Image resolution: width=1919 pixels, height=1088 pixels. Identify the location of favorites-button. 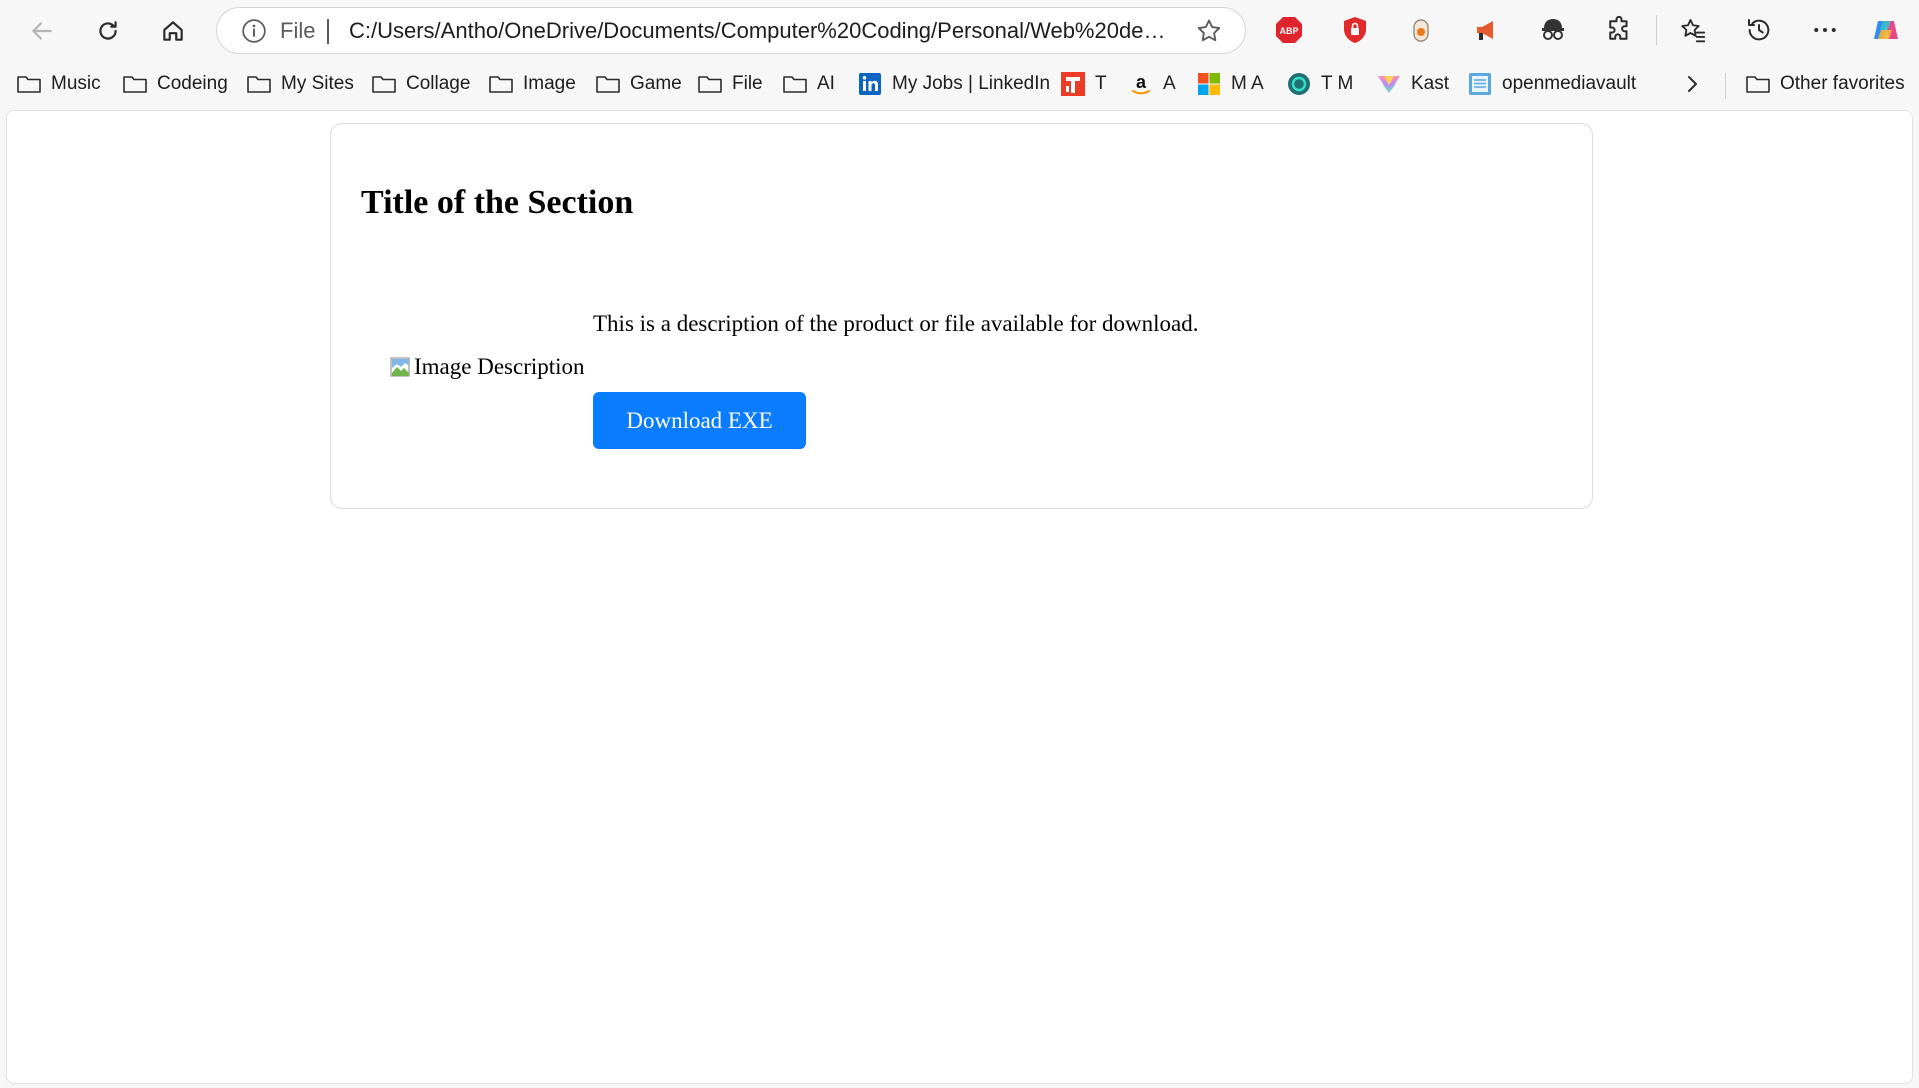
(1693, 30).